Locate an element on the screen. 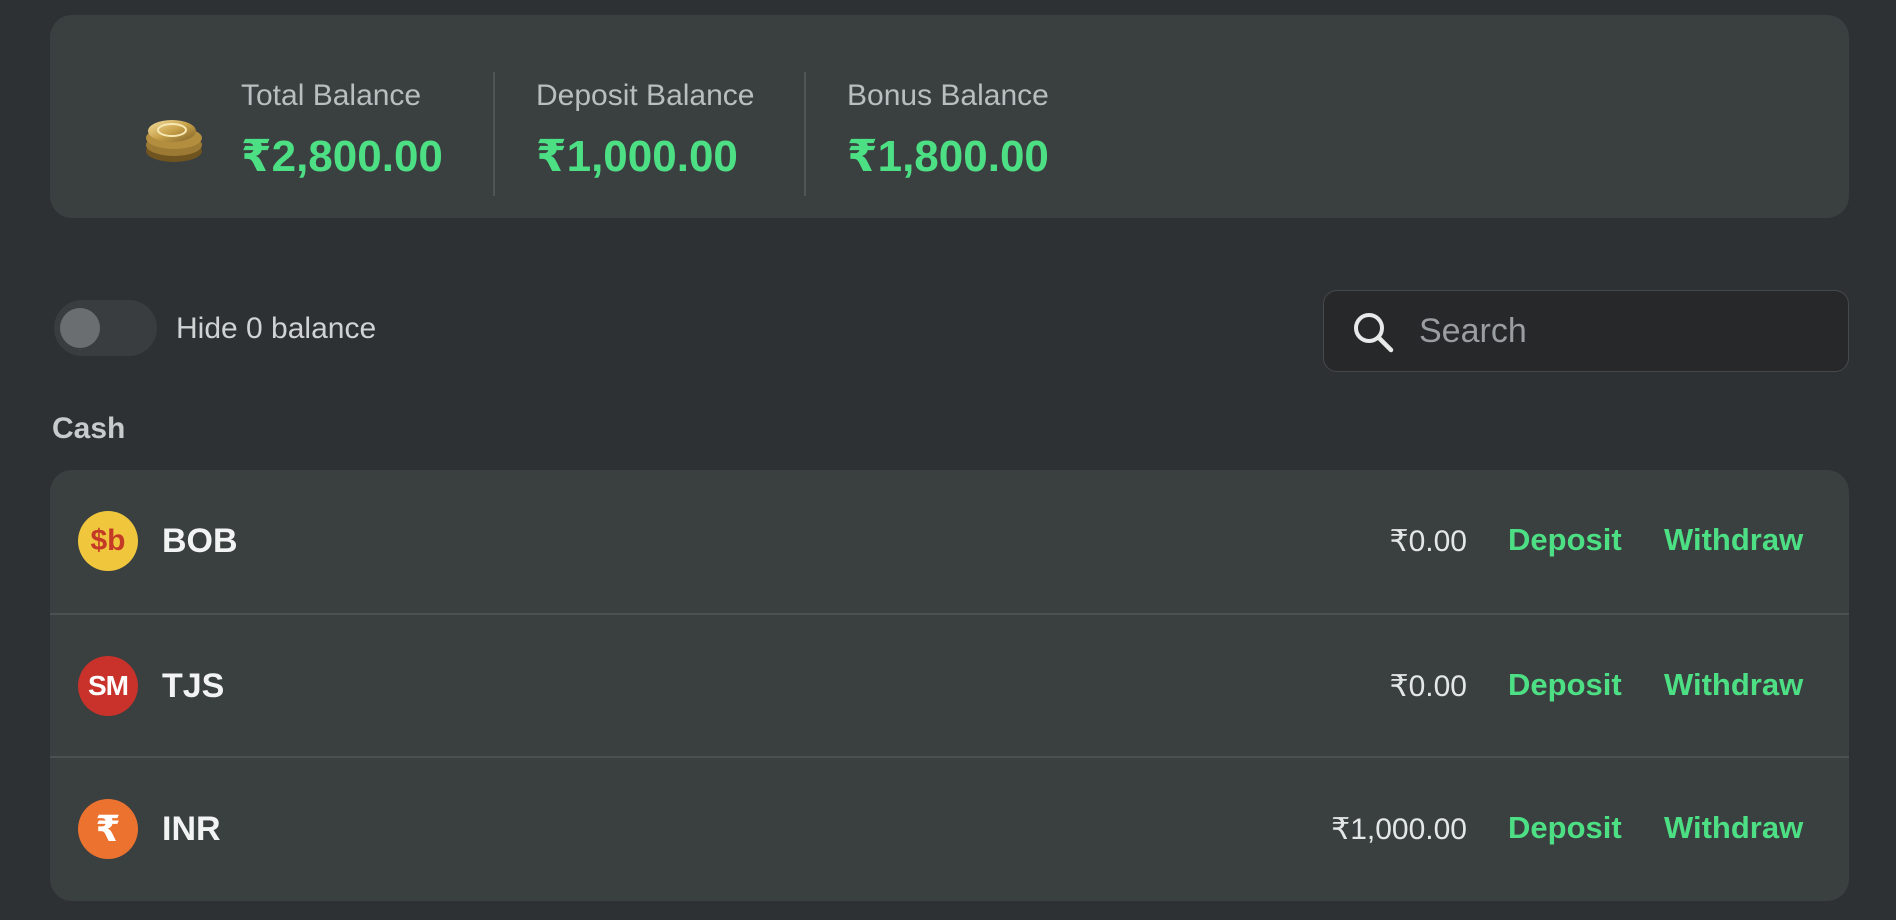 The width and height of the screenshot is (1896, 920). withdraw-button-bob: Withdraw is located at coordinates (1733, 540).